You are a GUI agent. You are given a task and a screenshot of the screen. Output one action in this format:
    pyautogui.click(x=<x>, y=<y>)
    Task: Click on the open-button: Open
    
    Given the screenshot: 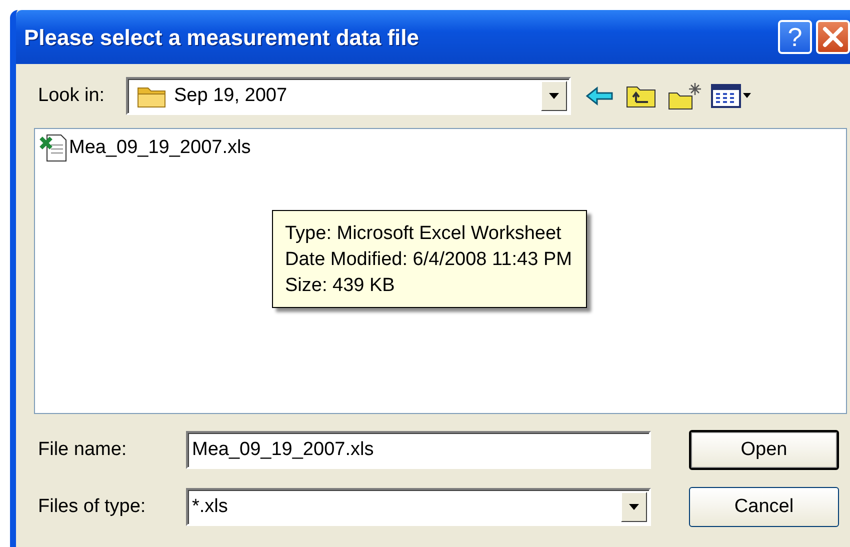 What is the action you would take?
    pyautogui.click(x=764, y=450)
    